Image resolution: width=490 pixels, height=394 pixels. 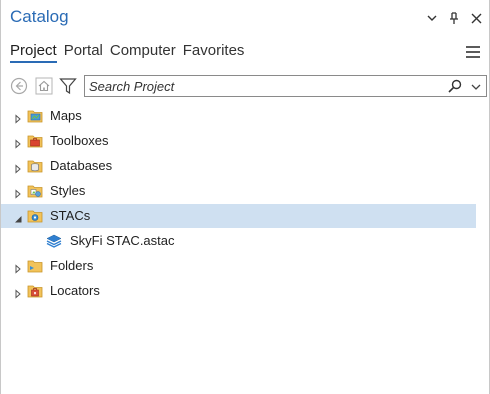 I want to click on pane-title: Catalog, so click(x=39, y=16).